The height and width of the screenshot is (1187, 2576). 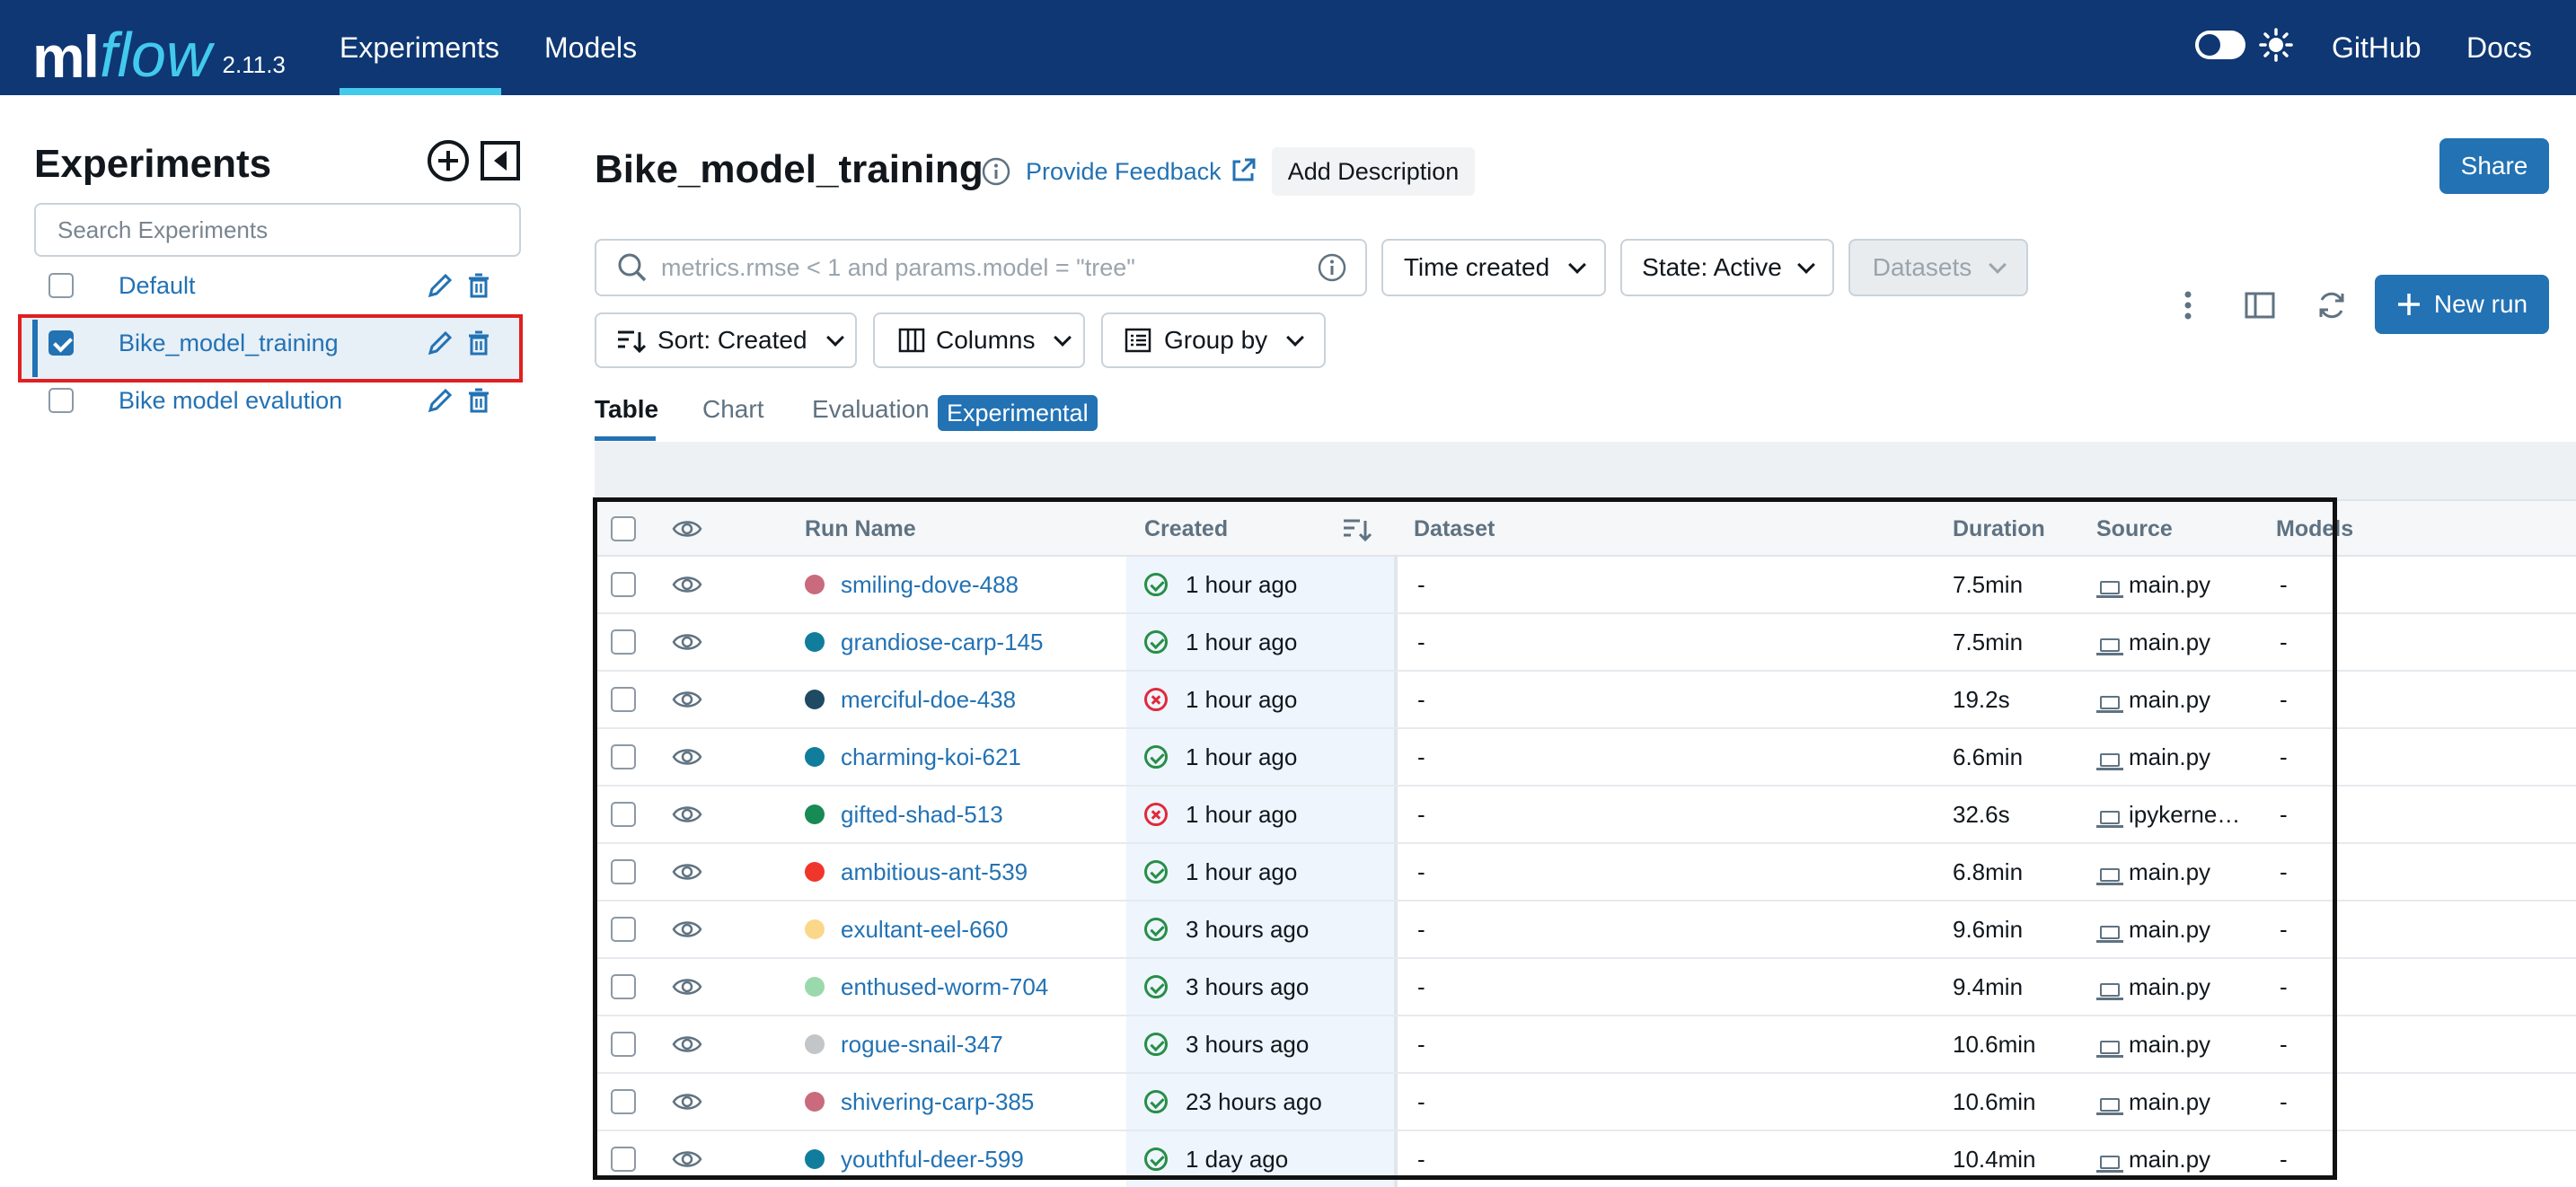 I want to click on dark-mode-toggle, so click(x=2220, y=45).